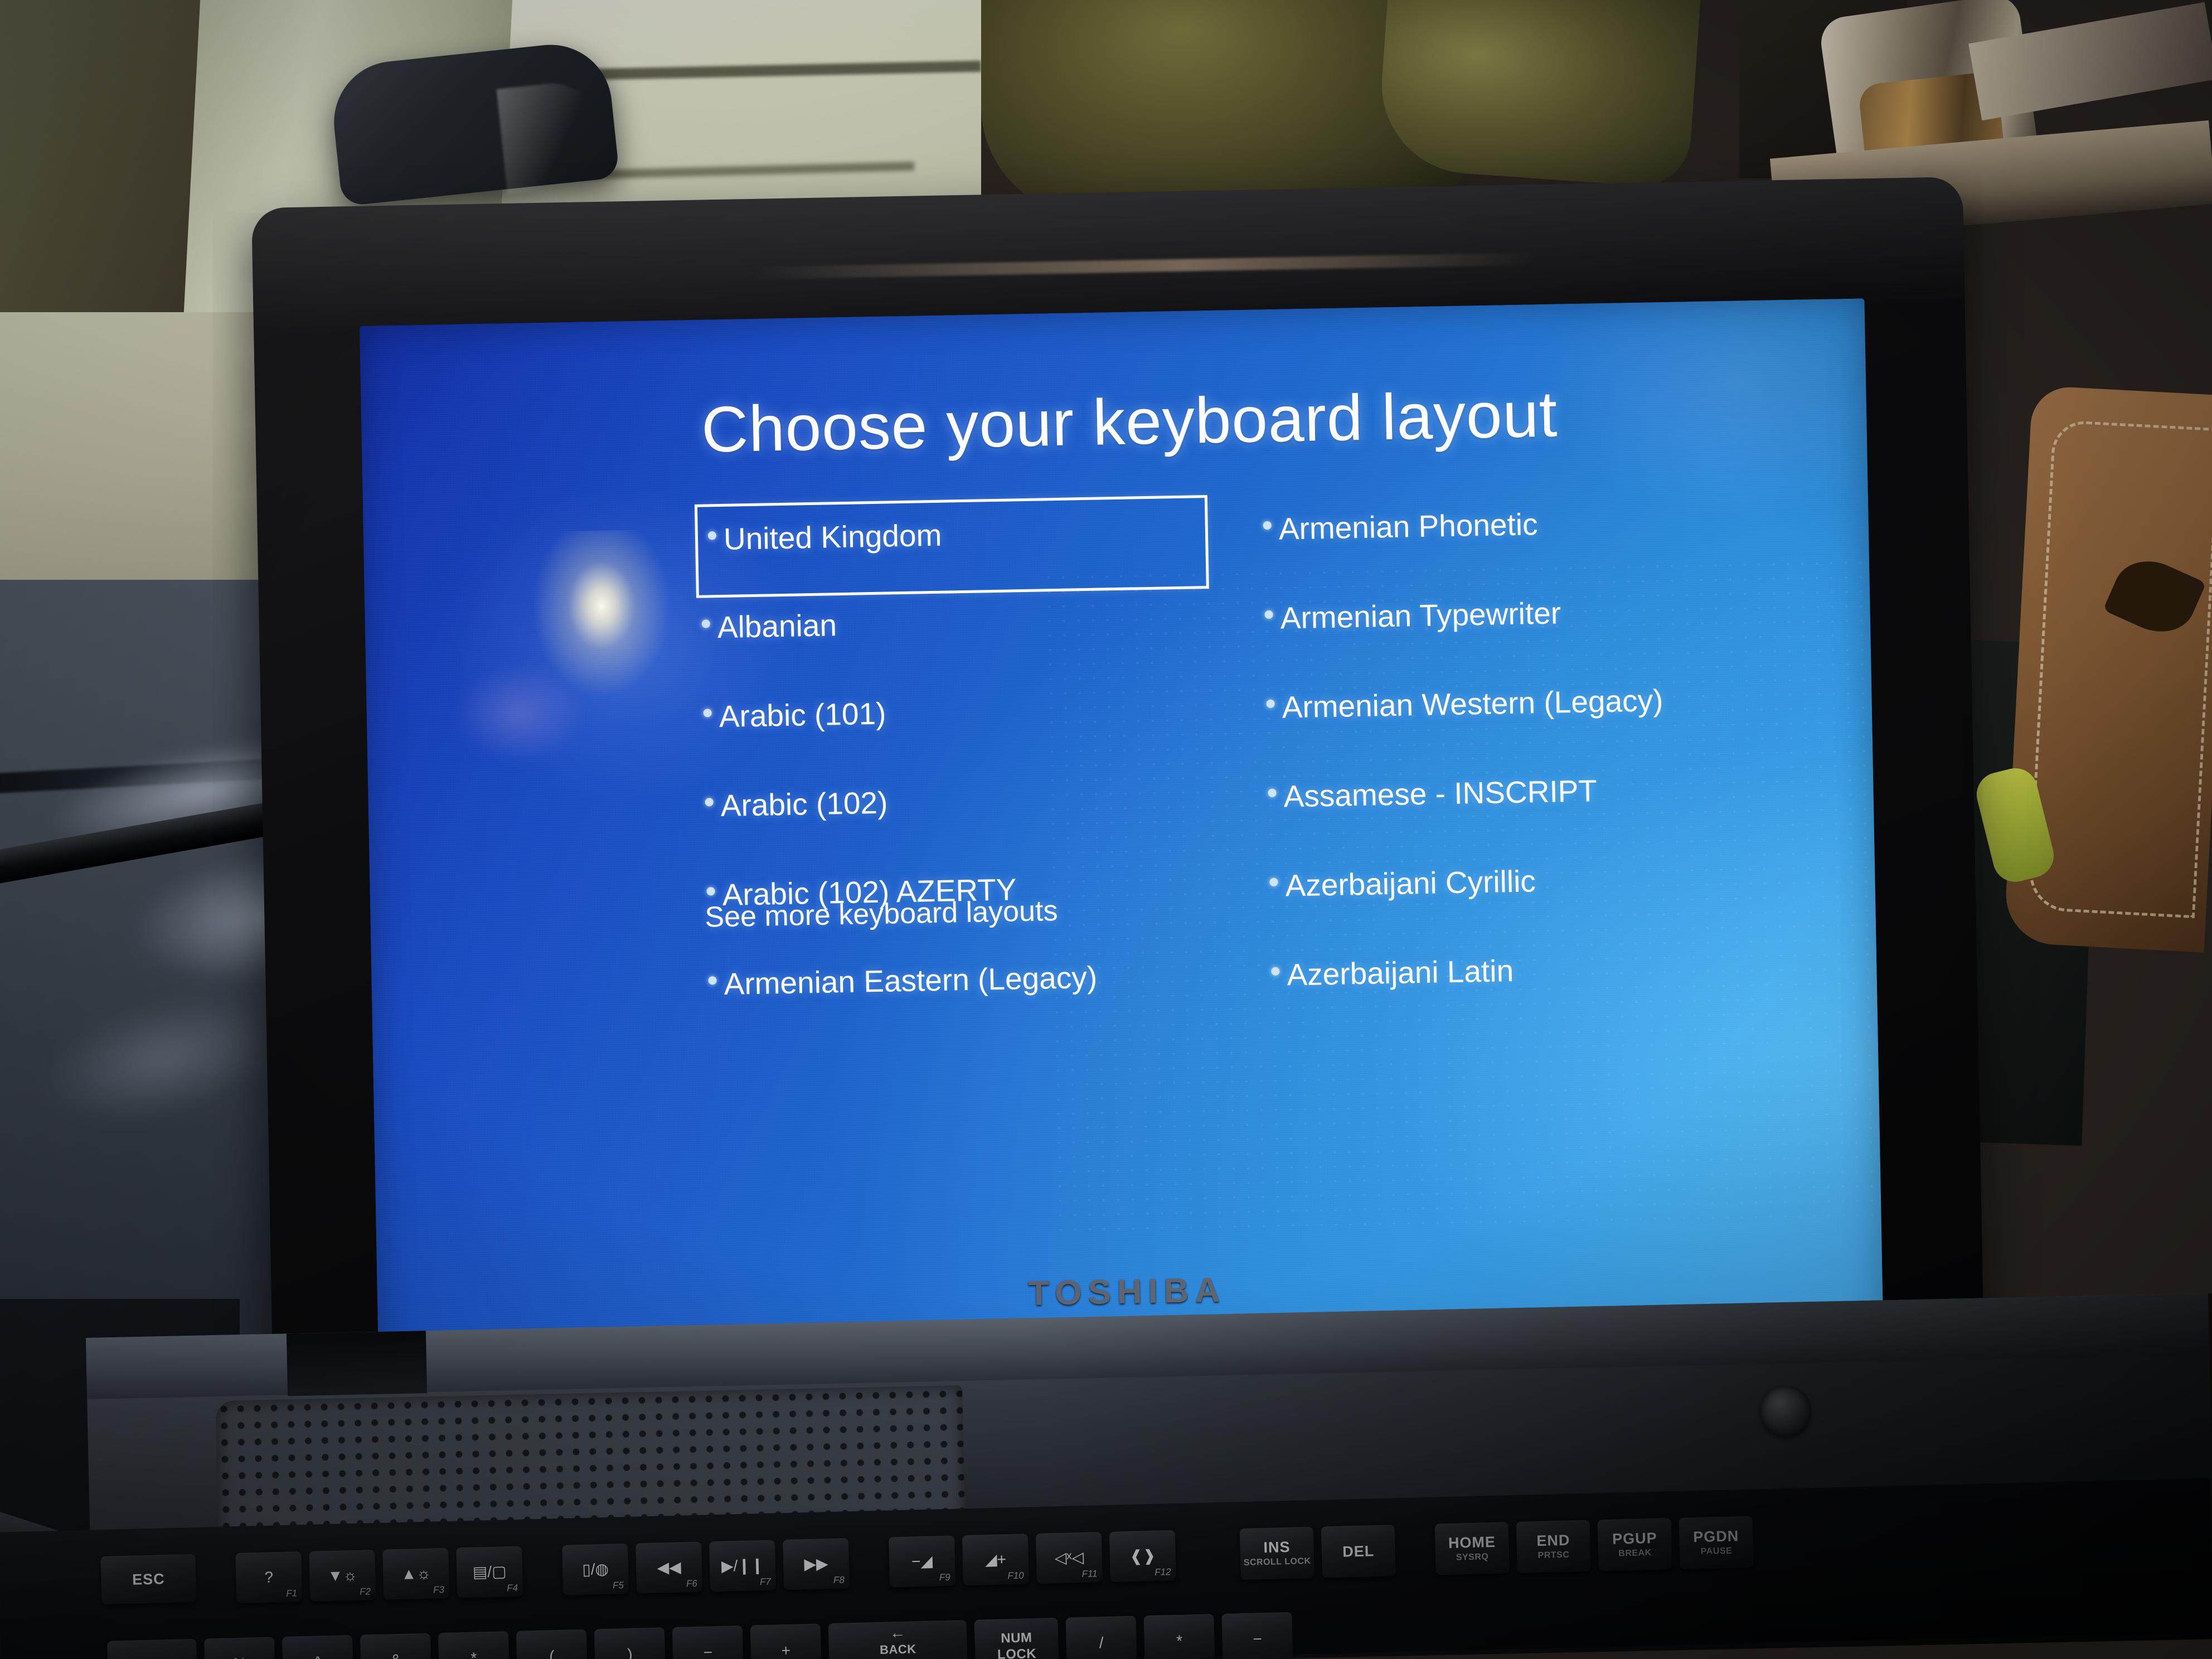  I want to click on key-label: BACK, so click(898, 1650).